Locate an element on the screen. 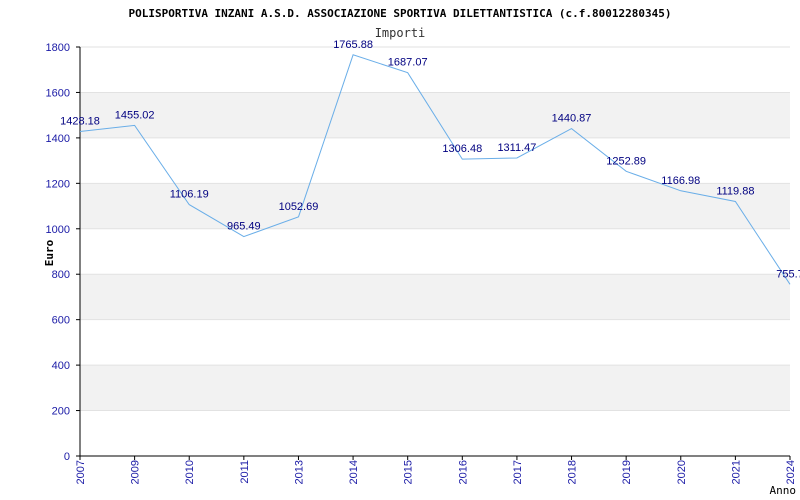 Image resolution: width=800 pixels, height=500 pixels. x-tick-label: 2020 is located at coordinates (682, 472).